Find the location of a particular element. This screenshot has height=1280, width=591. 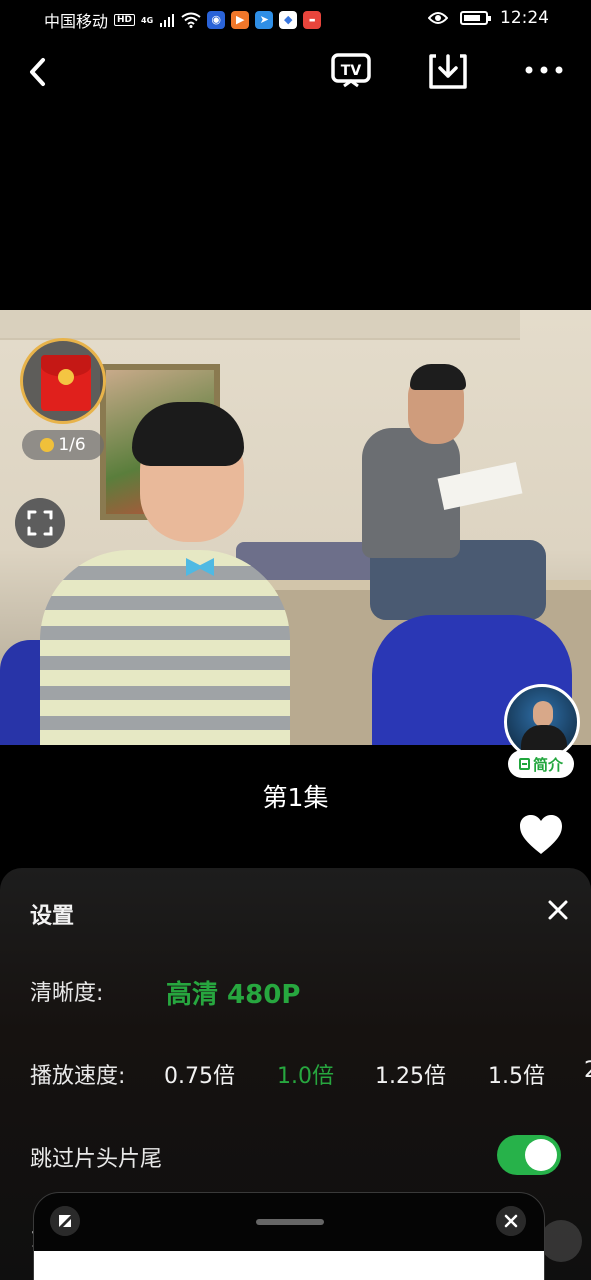

red-packet-seal is located at coordinates (66, 377).